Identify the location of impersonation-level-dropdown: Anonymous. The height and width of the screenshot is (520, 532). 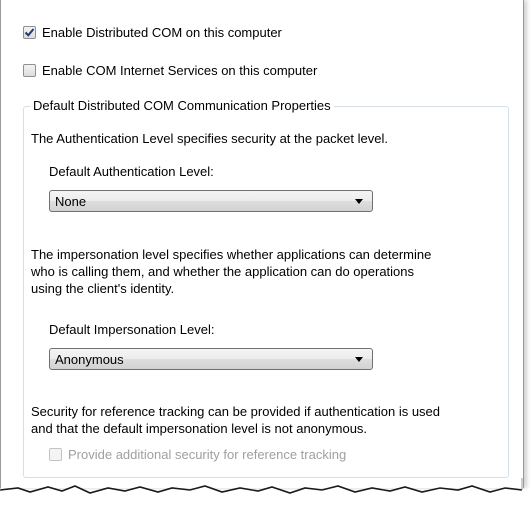
(211, 359).